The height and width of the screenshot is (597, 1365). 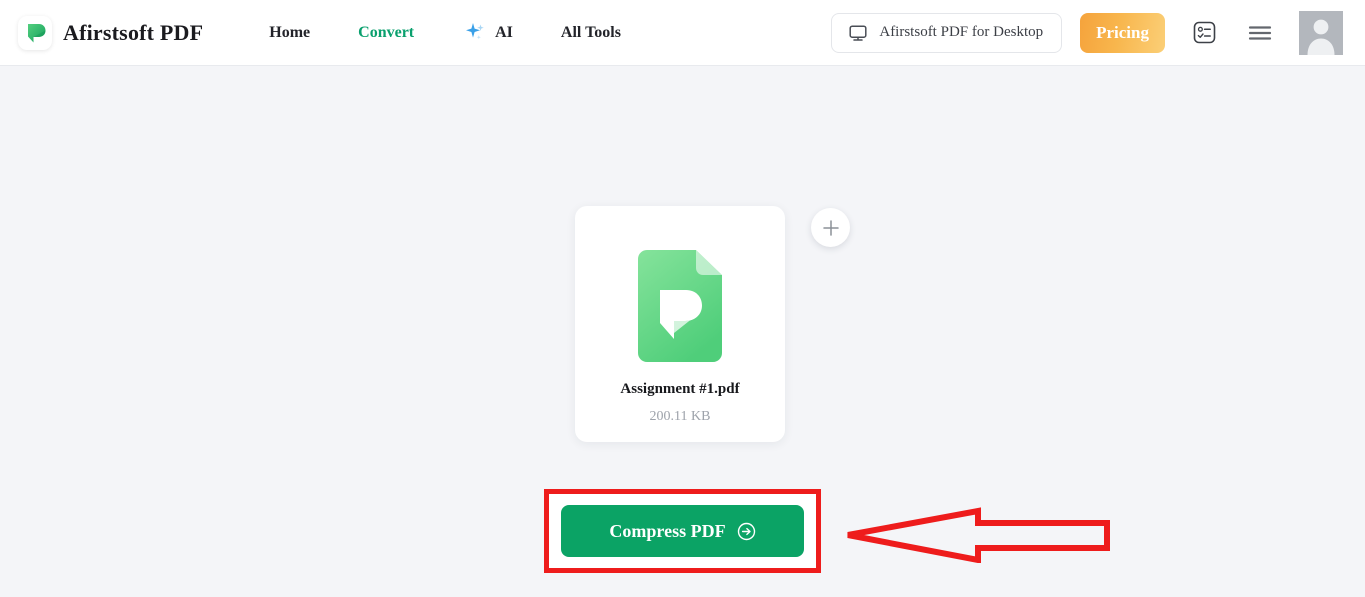 I want to click on app-header: Afirstsoft PDF Home Convert AI All Tools, so click(x=682, y=33).